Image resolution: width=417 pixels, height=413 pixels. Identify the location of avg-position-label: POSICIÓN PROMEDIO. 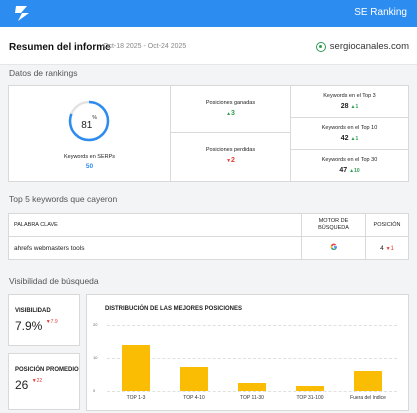
(47, 370).